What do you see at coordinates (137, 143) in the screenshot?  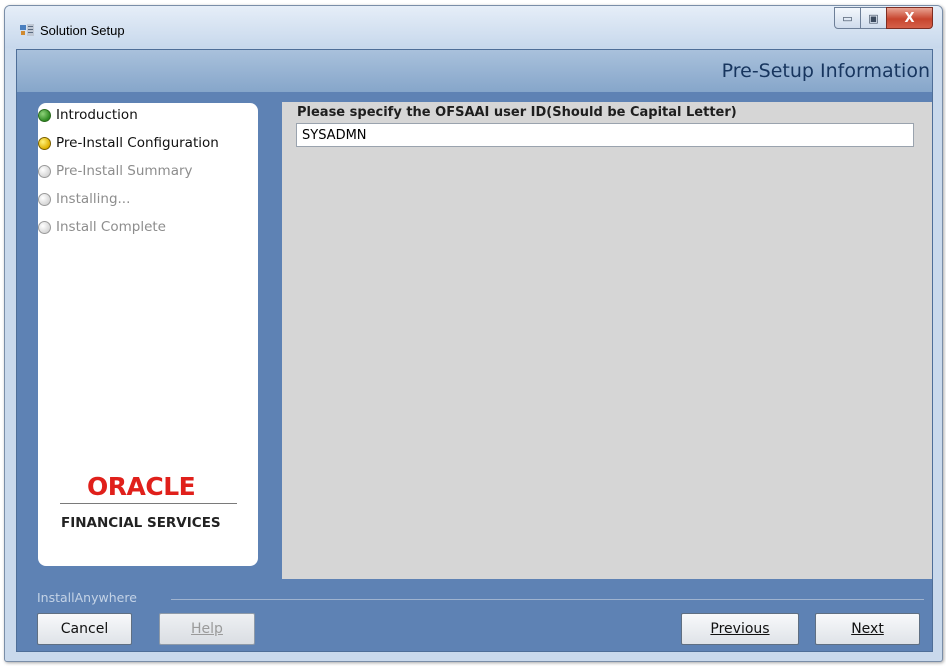 I see `step-label: Pre-Install Configuration` at bounding box center [137, 143].